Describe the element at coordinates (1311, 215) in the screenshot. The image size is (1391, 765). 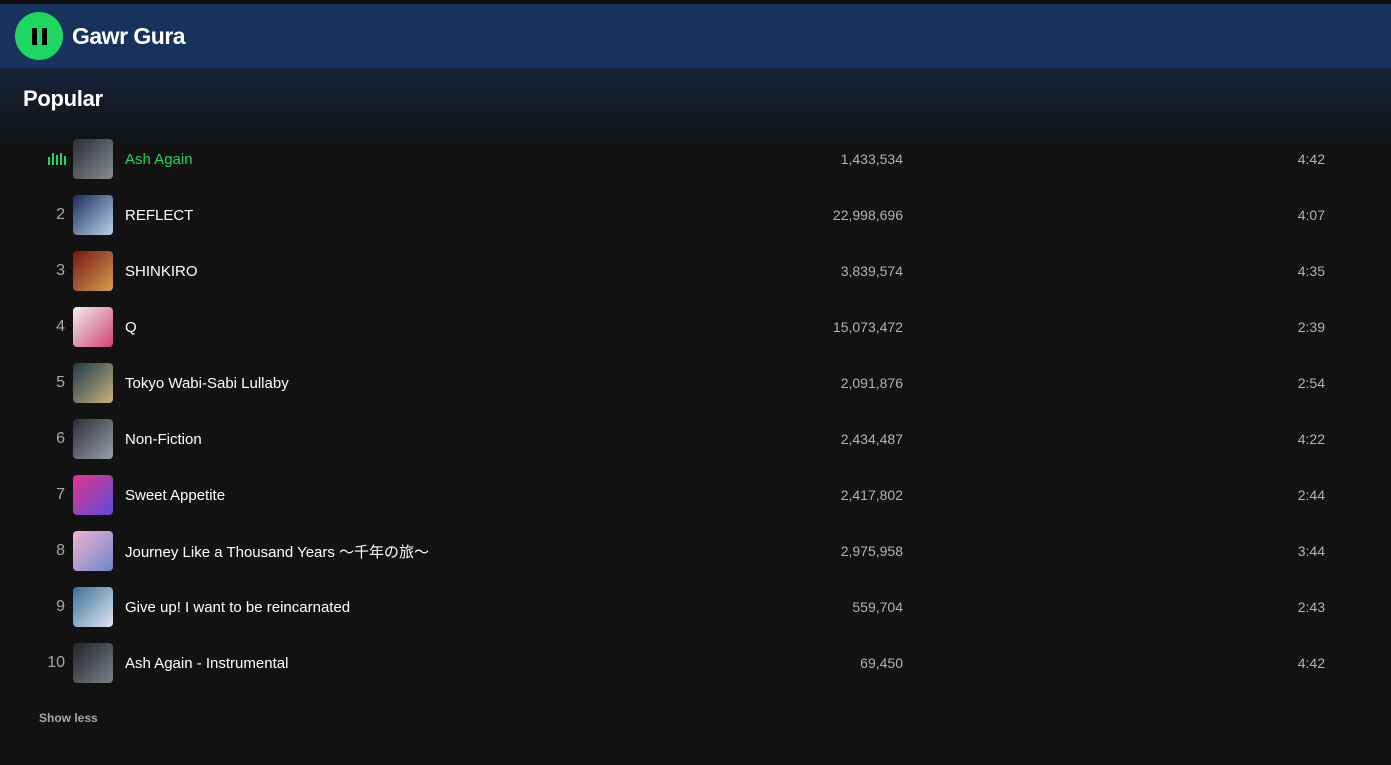
I see `track-duration: 4:07` at that location.